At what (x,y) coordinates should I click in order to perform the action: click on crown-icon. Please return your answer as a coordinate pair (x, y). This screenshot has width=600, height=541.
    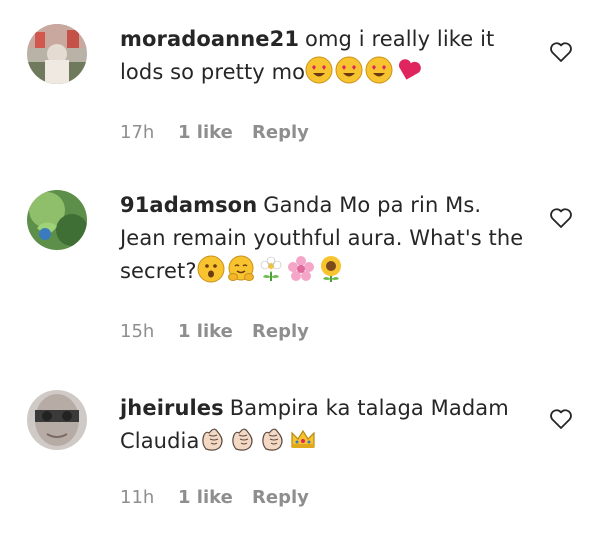
    Looking at the image, I should click on (303, 439).